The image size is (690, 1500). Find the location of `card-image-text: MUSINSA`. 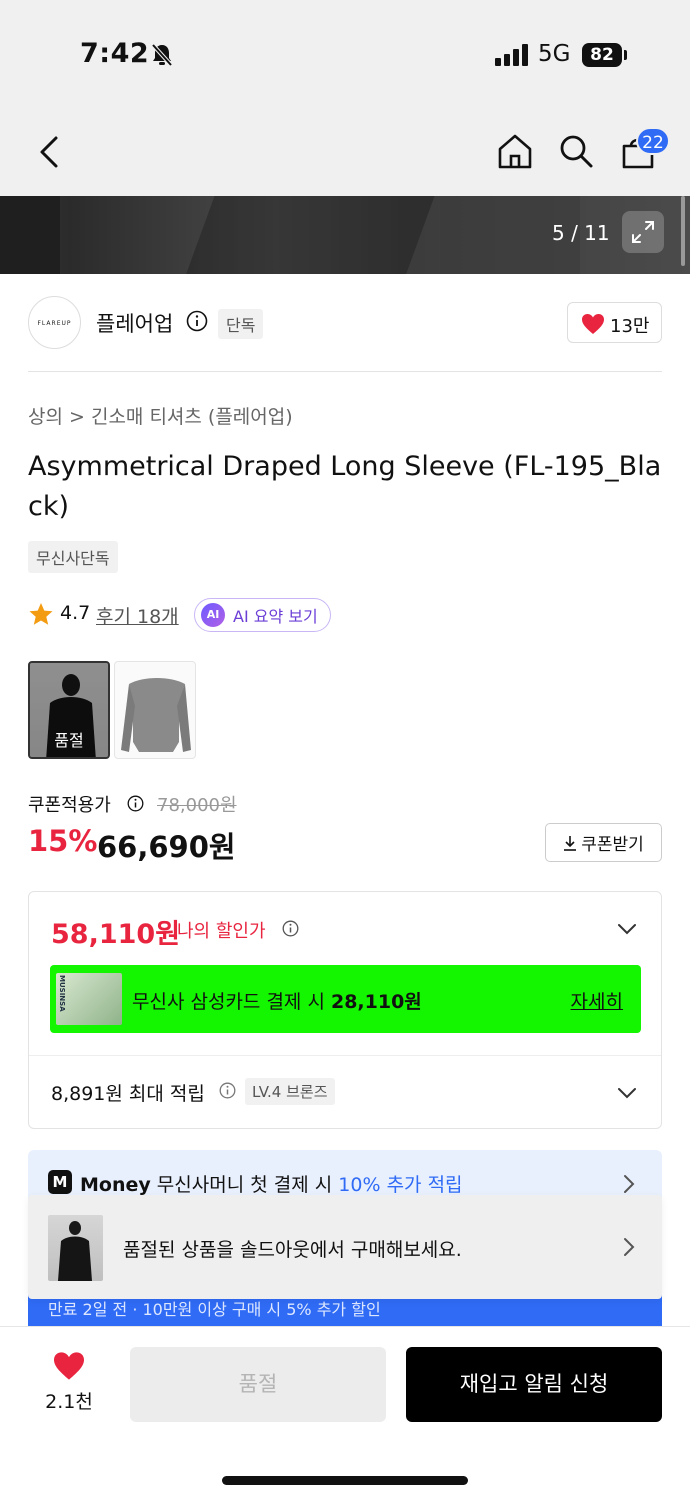

card-image-text: MUSINSA is located at coordinates (62, 993).